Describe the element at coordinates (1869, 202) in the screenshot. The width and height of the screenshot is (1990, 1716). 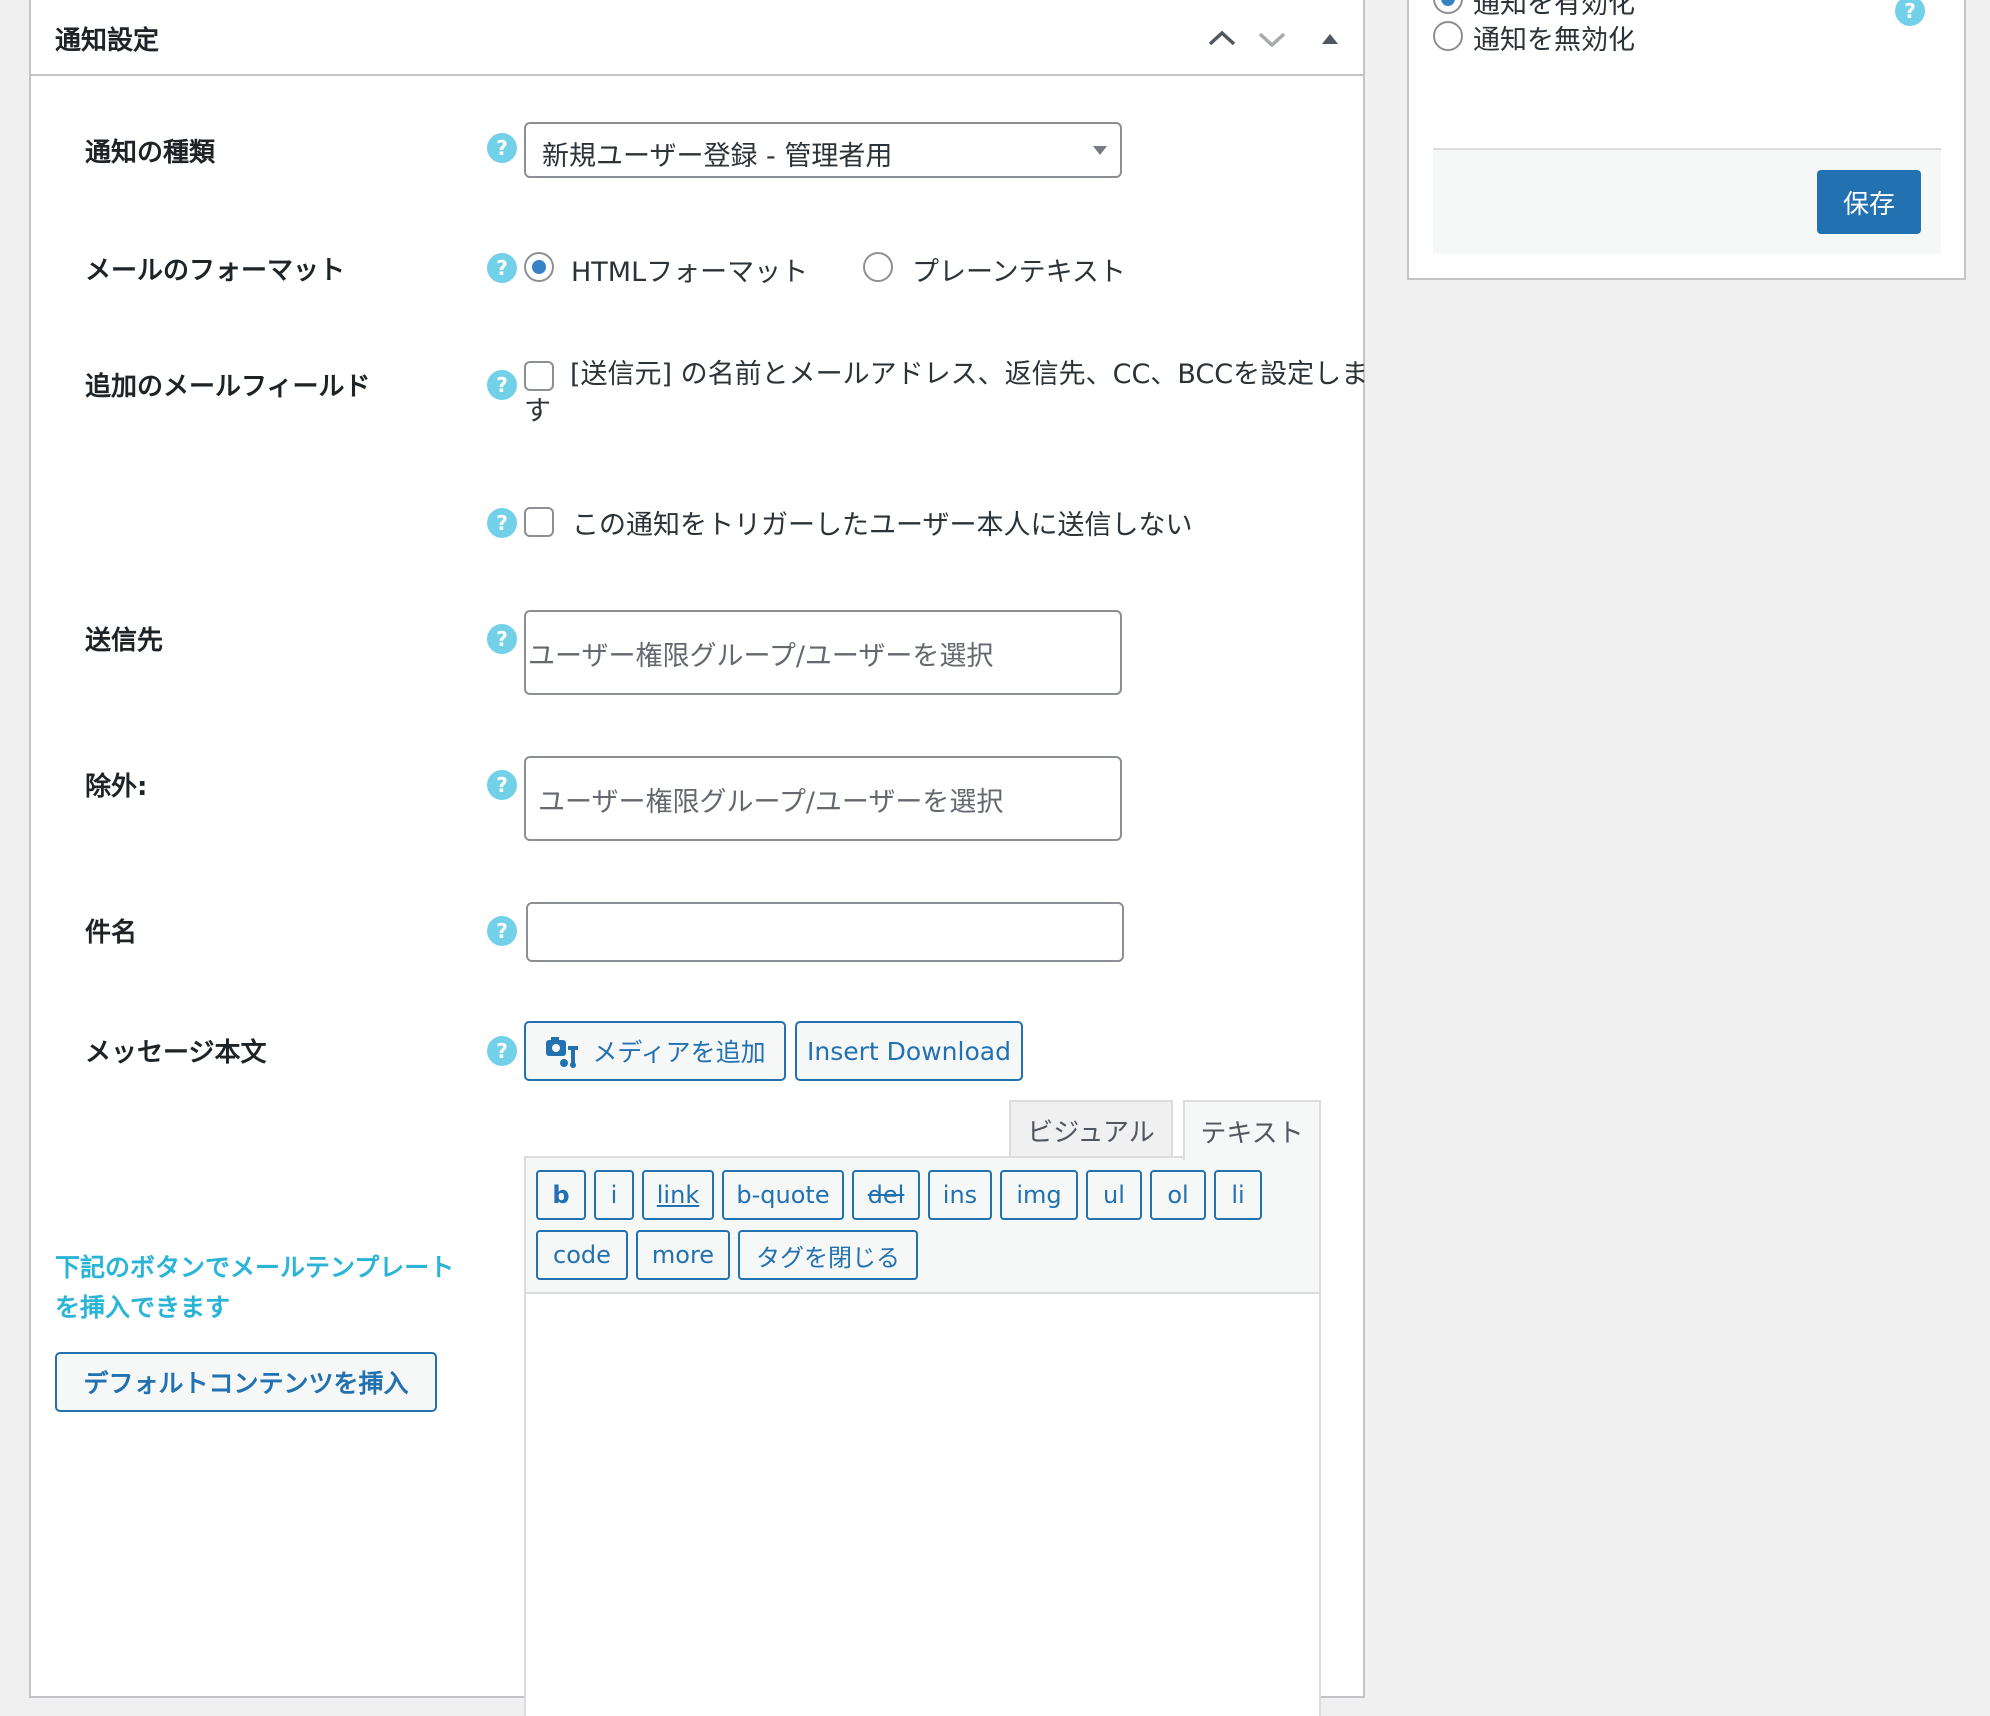
I see `save-button: 保存` at that location.